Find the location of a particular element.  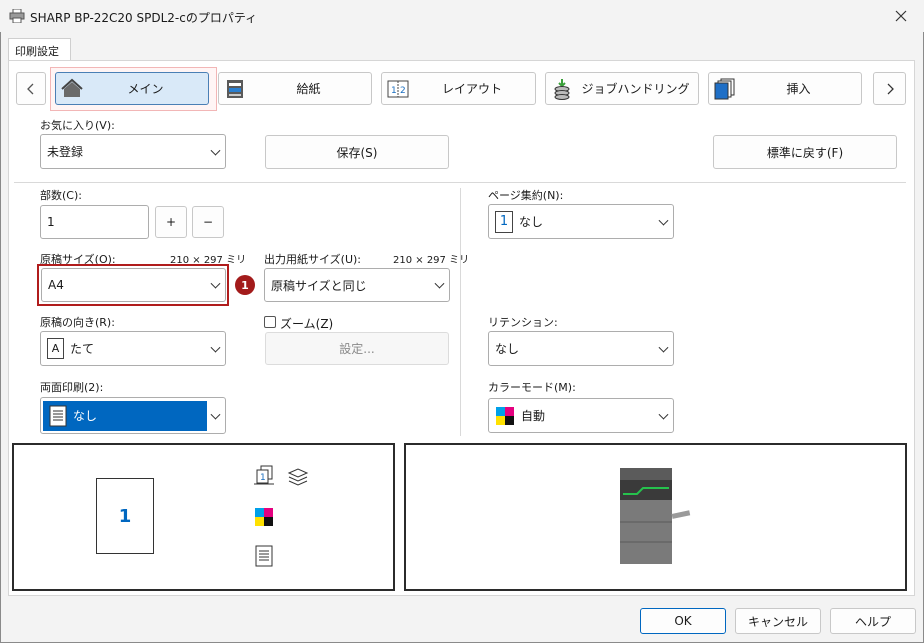

page-preview-pane is located at coordinates (203, 517).